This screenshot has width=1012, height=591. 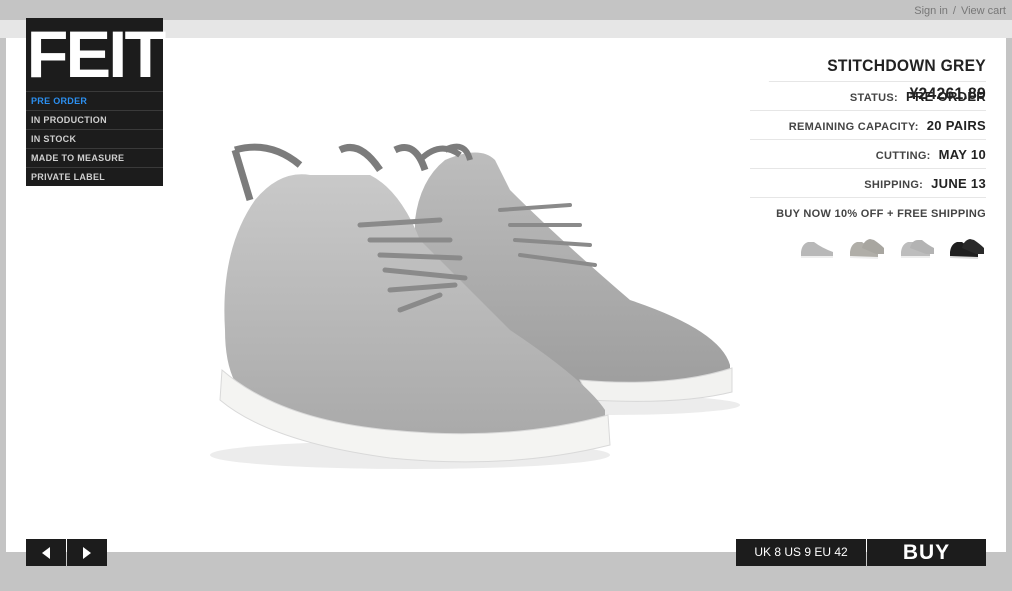 What do you see at coordinates (94, 157) in the screenshot?
I see `nav-item-made-to-measure: MADE TO MEASURE` at bounding box center [94, 157].